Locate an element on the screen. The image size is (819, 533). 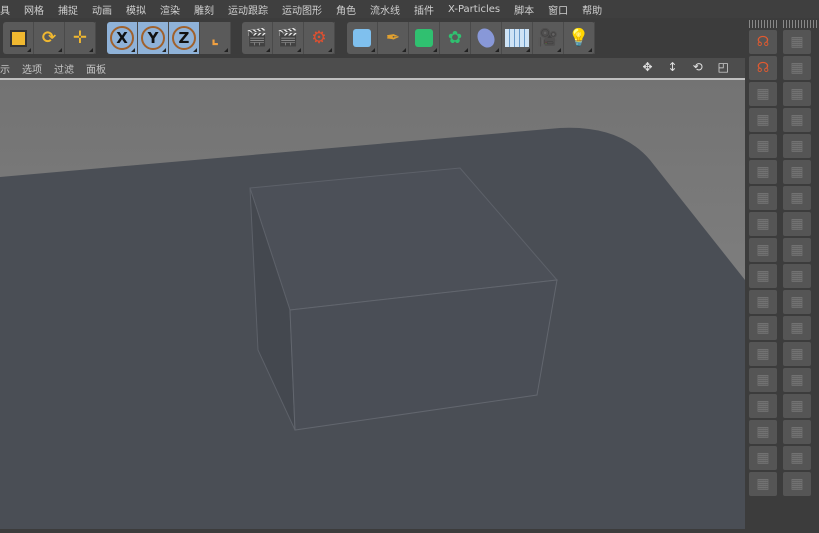
camera-button: 🎥 is located at coordinates (548, 38).